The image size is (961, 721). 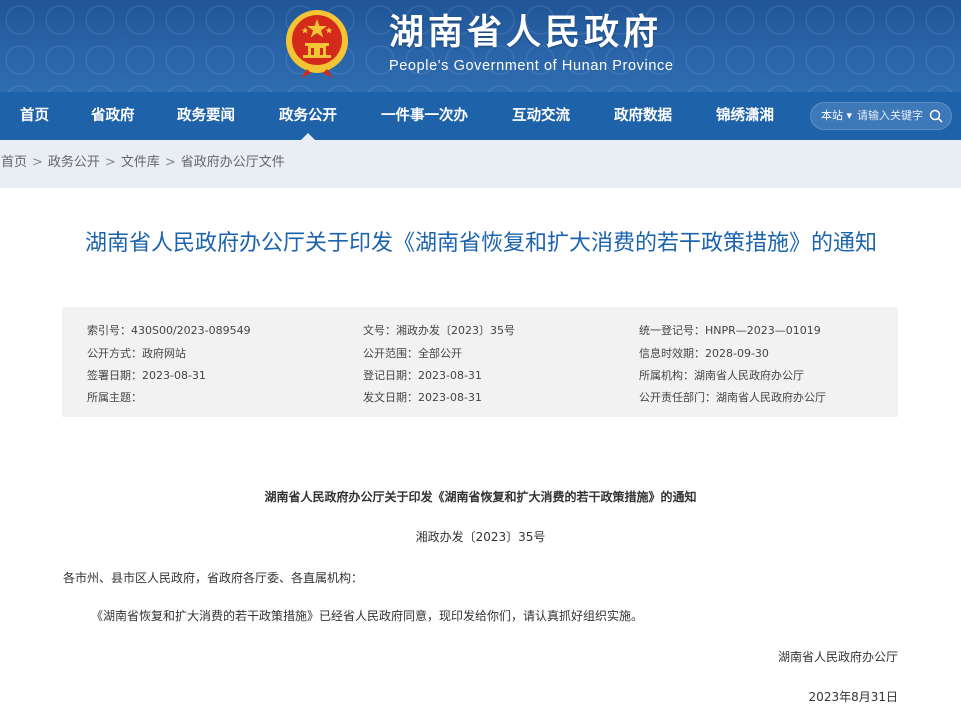 I want to click on article-title: 湖南省人民政府办公厅关于印发《湖南省恢复和扩大消费的若干政策措施》的通知, so click(x=480, y=243).